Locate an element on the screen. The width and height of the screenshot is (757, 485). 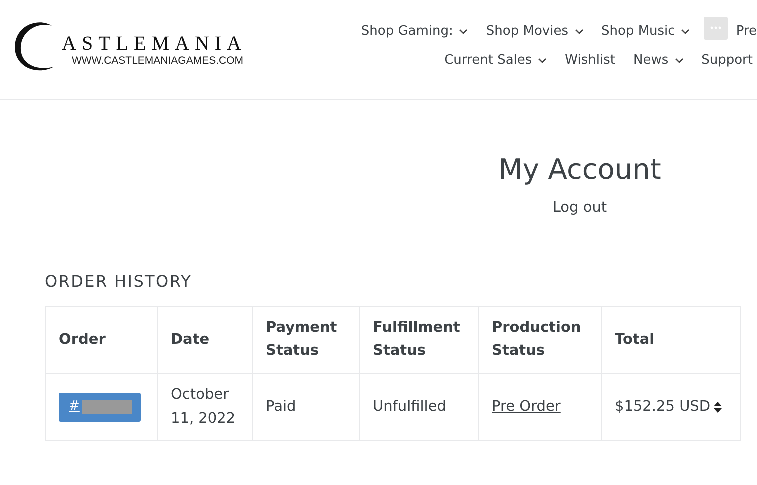
logout-link: Log out is located at coordinates (580, 208).